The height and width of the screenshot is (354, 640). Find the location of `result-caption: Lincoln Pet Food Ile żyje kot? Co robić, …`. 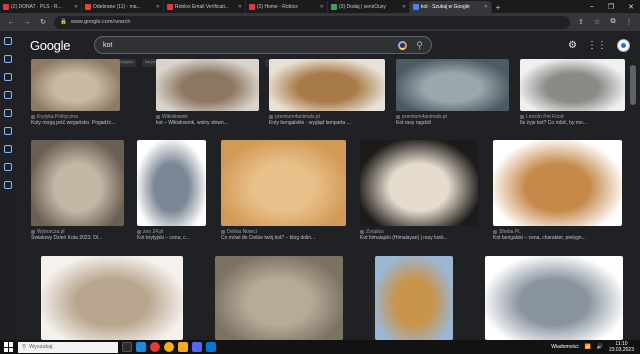

result-caption: Lincoln Pet Food Ile żyje kot? Co robić, … is located at coordinates (572, 120).